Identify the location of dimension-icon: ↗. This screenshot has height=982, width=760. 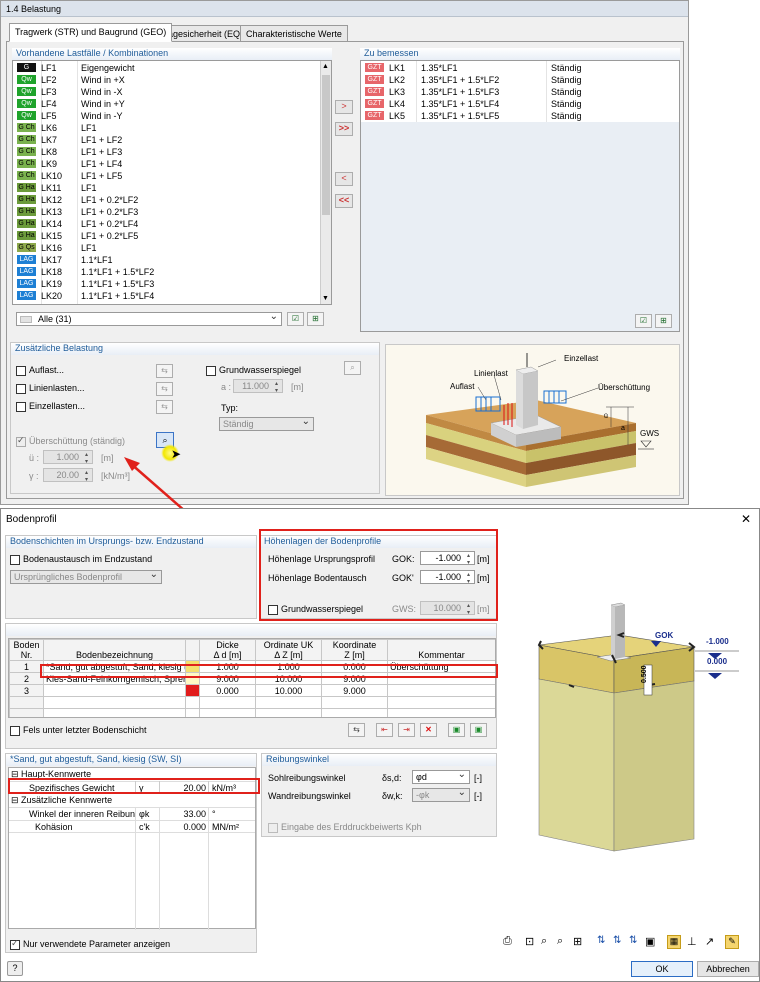
(709, 941).